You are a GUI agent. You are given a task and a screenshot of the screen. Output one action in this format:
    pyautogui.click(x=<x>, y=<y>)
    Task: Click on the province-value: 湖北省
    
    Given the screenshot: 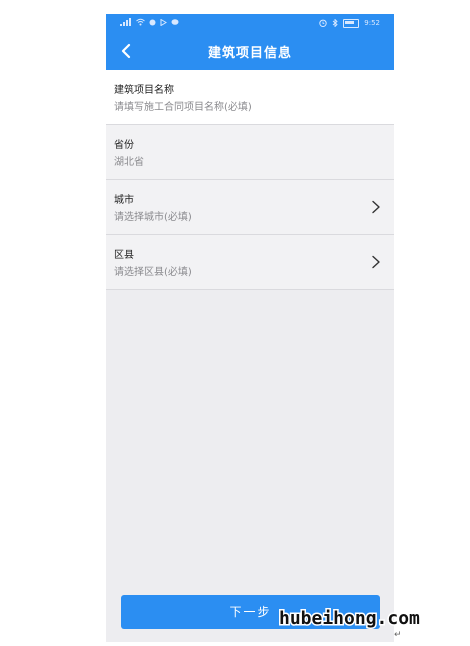 What is the action you would take?
    pyautogui.click(x=129, y=162)
    